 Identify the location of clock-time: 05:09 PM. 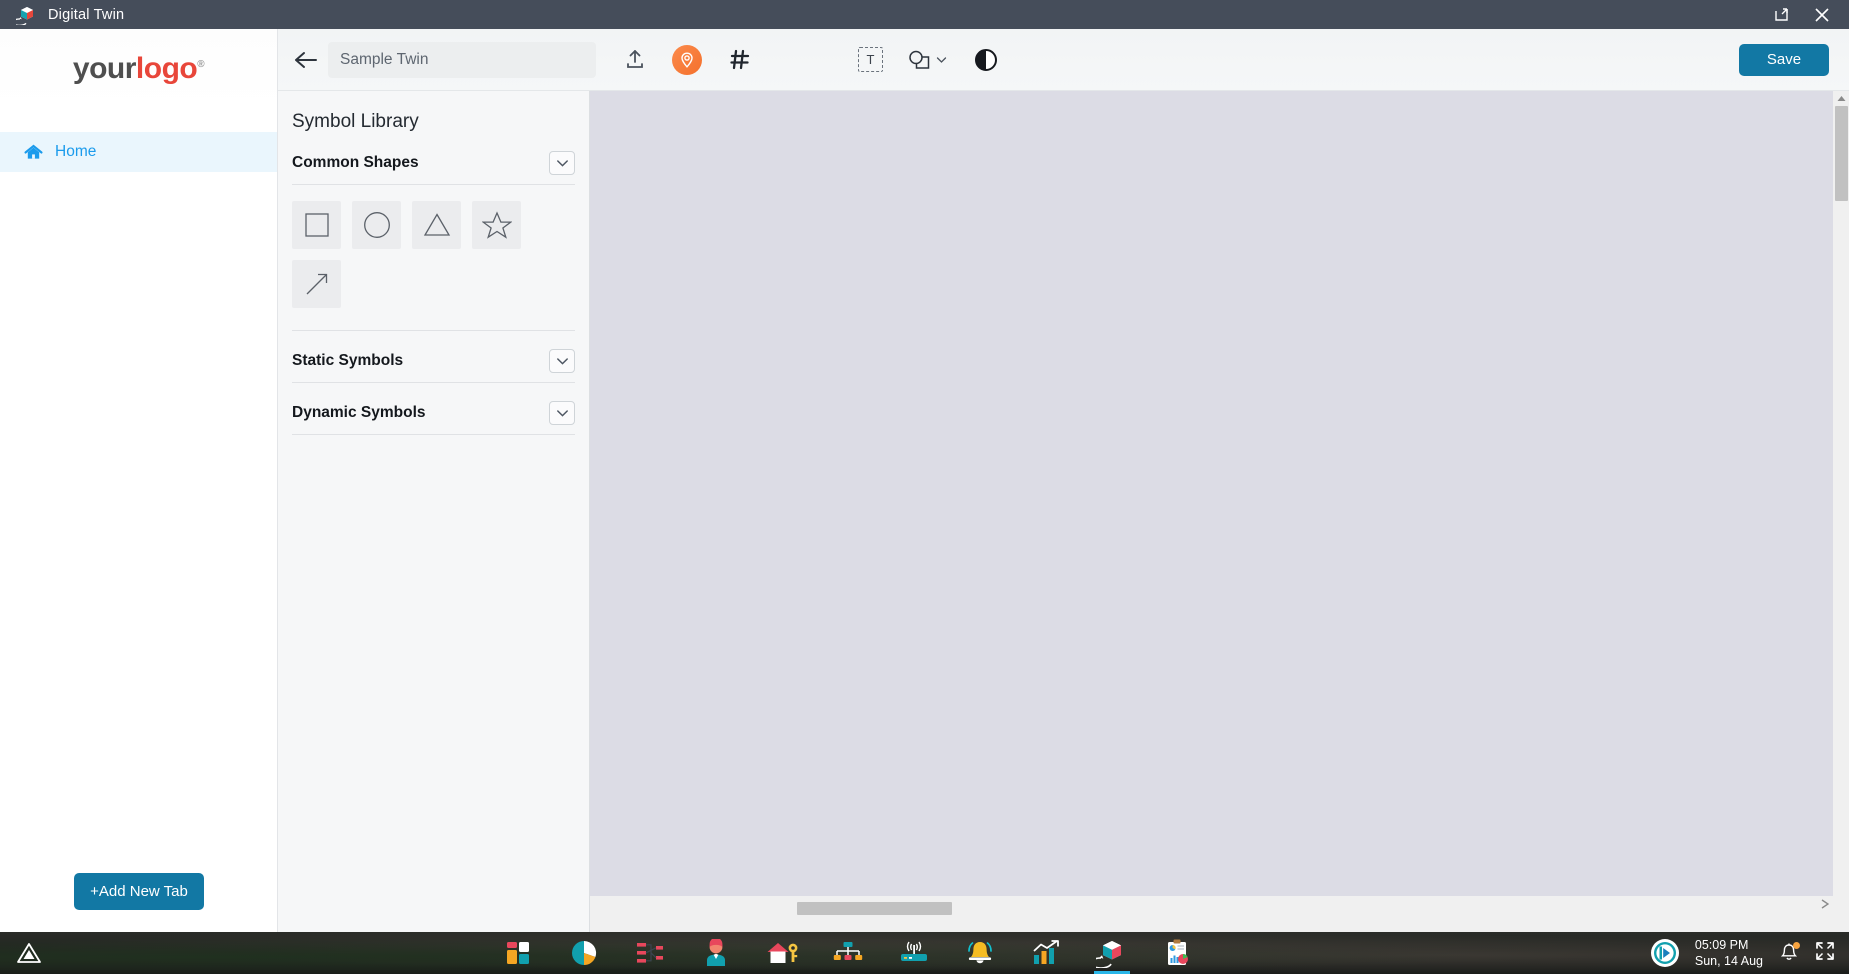
(1721, 945).